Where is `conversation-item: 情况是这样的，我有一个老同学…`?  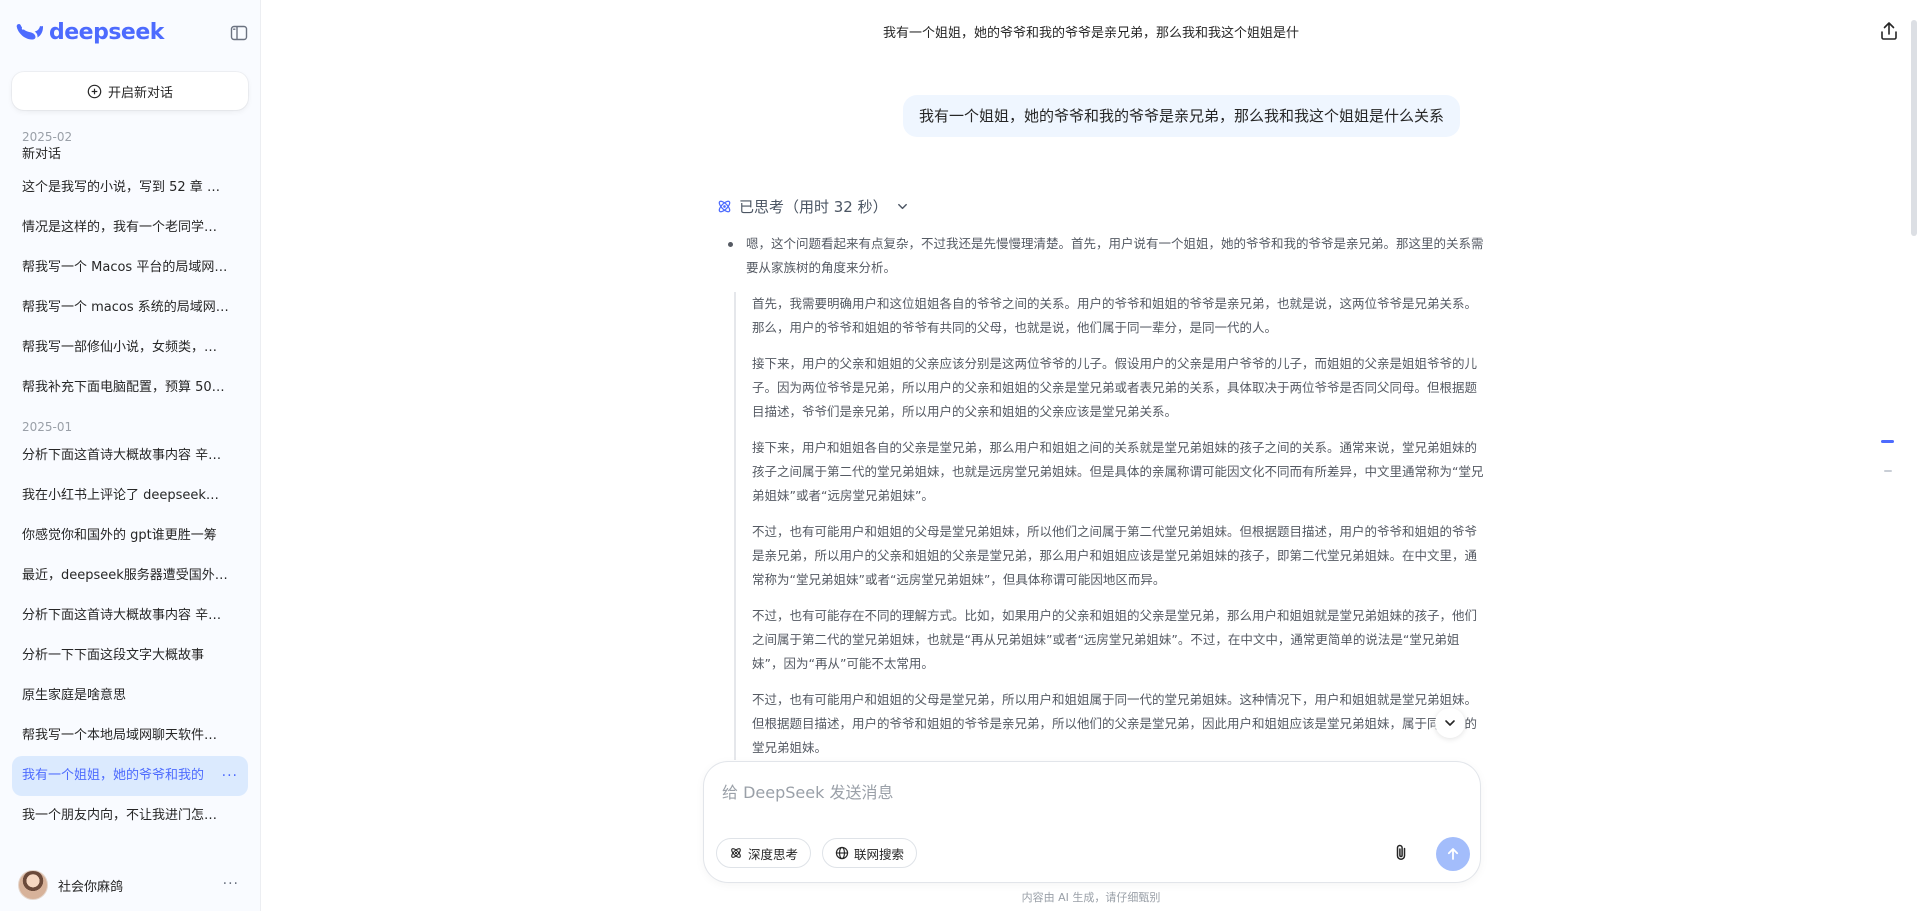 conversation-item: 情况是这样的，我有一个老同学… is located at coordinates (130, 228).